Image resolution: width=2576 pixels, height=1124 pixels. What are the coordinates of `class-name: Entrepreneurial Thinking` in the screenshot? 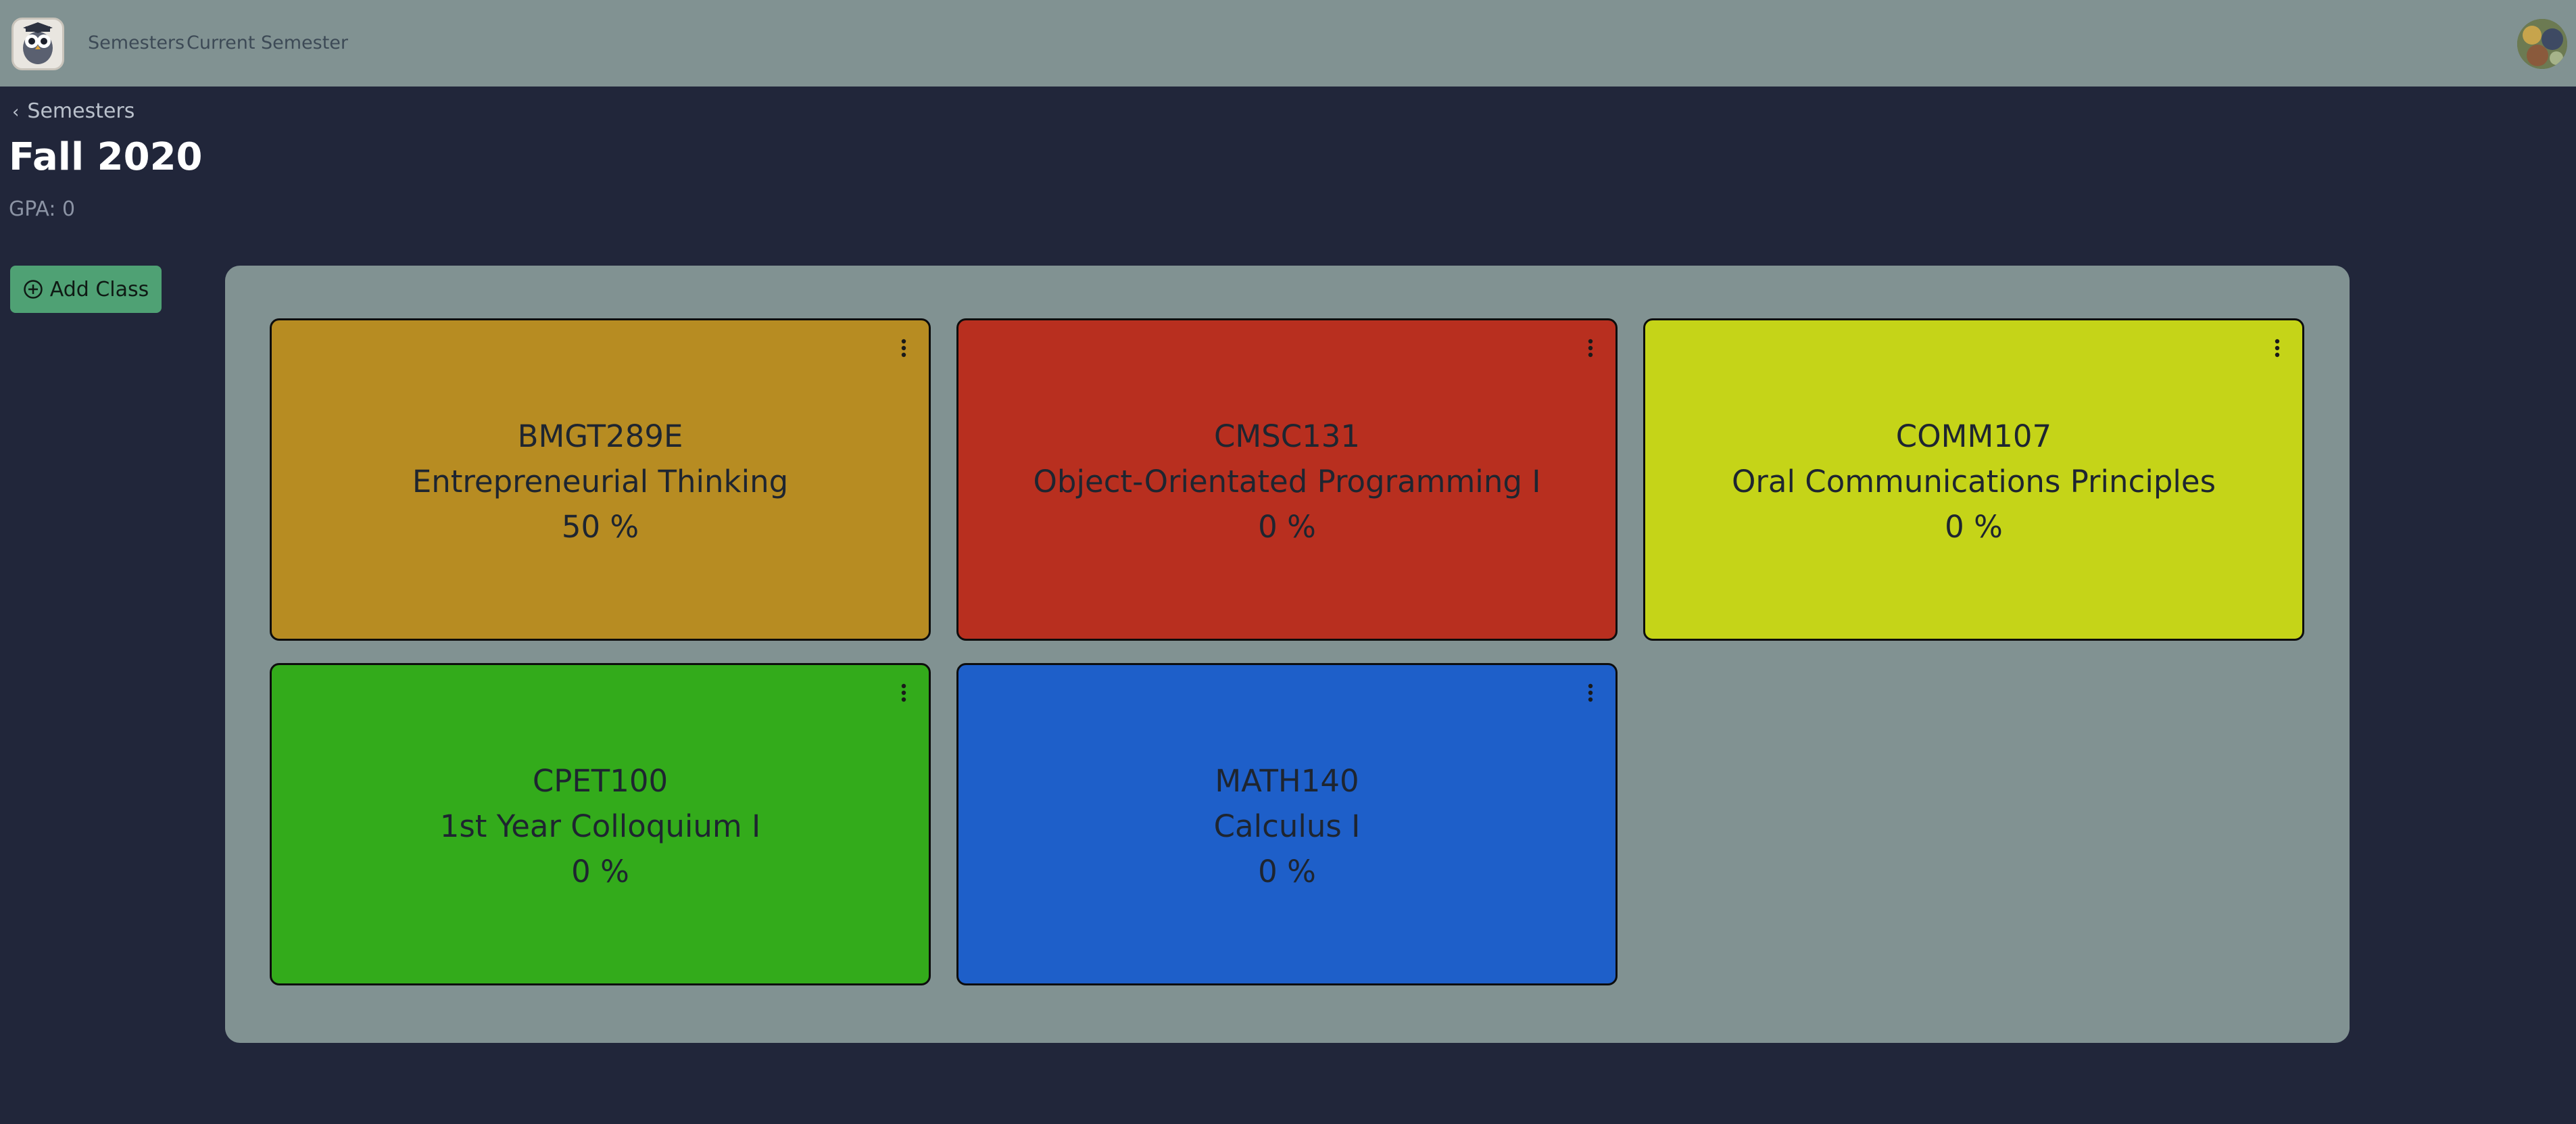 It's located at (600, 481).